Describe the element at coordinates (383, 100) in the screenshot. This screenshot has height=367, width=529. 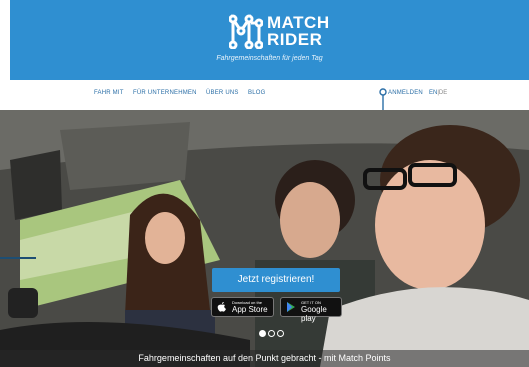
I see `location-pin-icon` at that location.